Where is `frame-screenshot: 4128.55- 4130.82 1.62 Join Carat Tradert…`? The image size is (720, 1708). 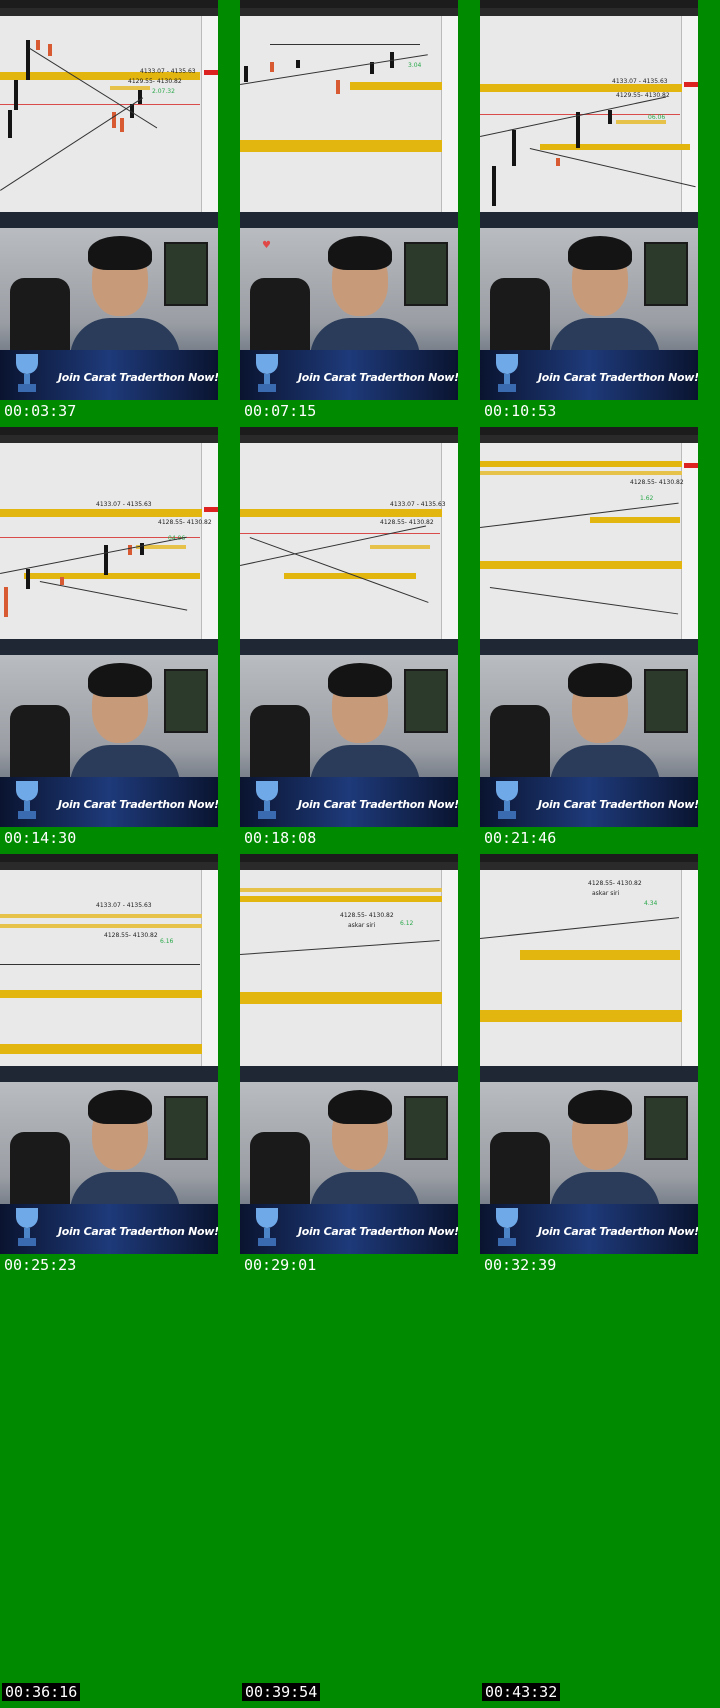
frame-screenshot: 4128.55- 4130.82 1.62 Join Carat Tradert… is located at coordinates (589, 627).